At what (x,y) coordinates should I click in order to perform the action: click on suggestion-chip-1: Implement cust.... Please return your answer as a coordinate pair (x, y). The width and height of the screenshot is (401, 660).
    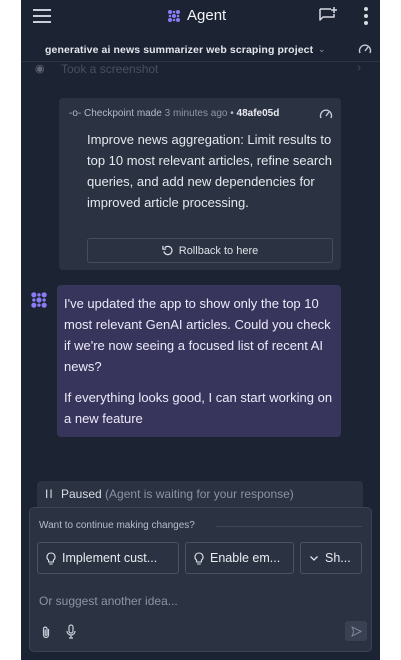
    Looking at the image, I should click on (108, 558).